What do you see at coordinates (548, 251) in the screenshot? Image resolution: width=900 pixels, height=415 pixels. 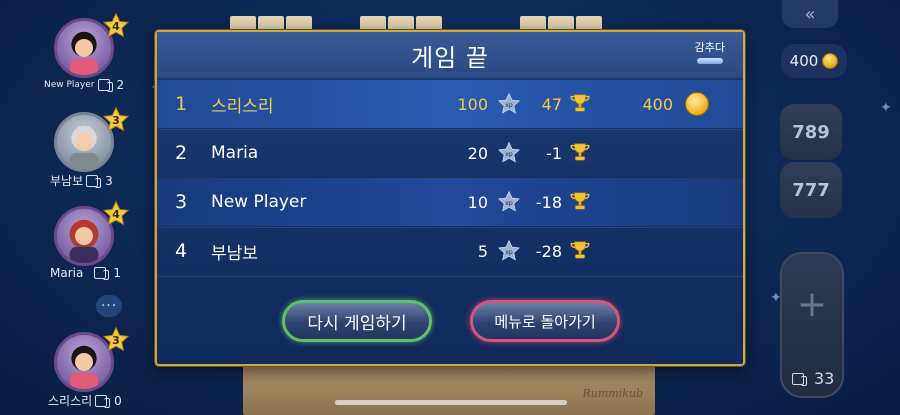 I see `trophy-value: -28` at bounding box center [548, 251].